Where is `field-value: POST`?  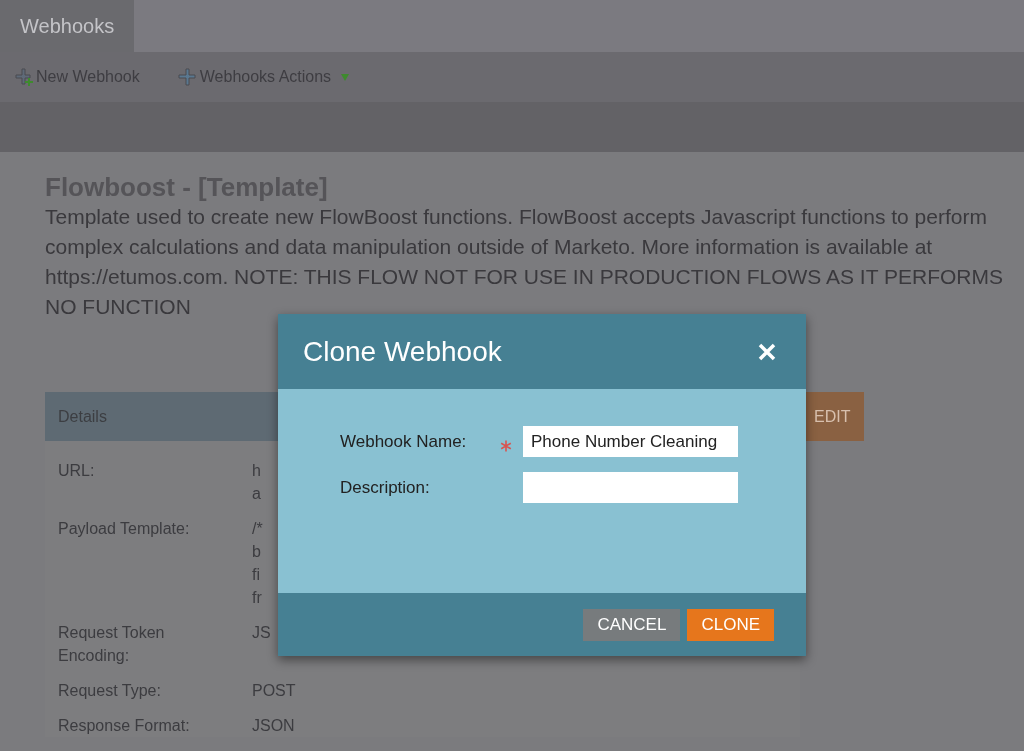 field-value: POST is located at coordinates (274, 691).